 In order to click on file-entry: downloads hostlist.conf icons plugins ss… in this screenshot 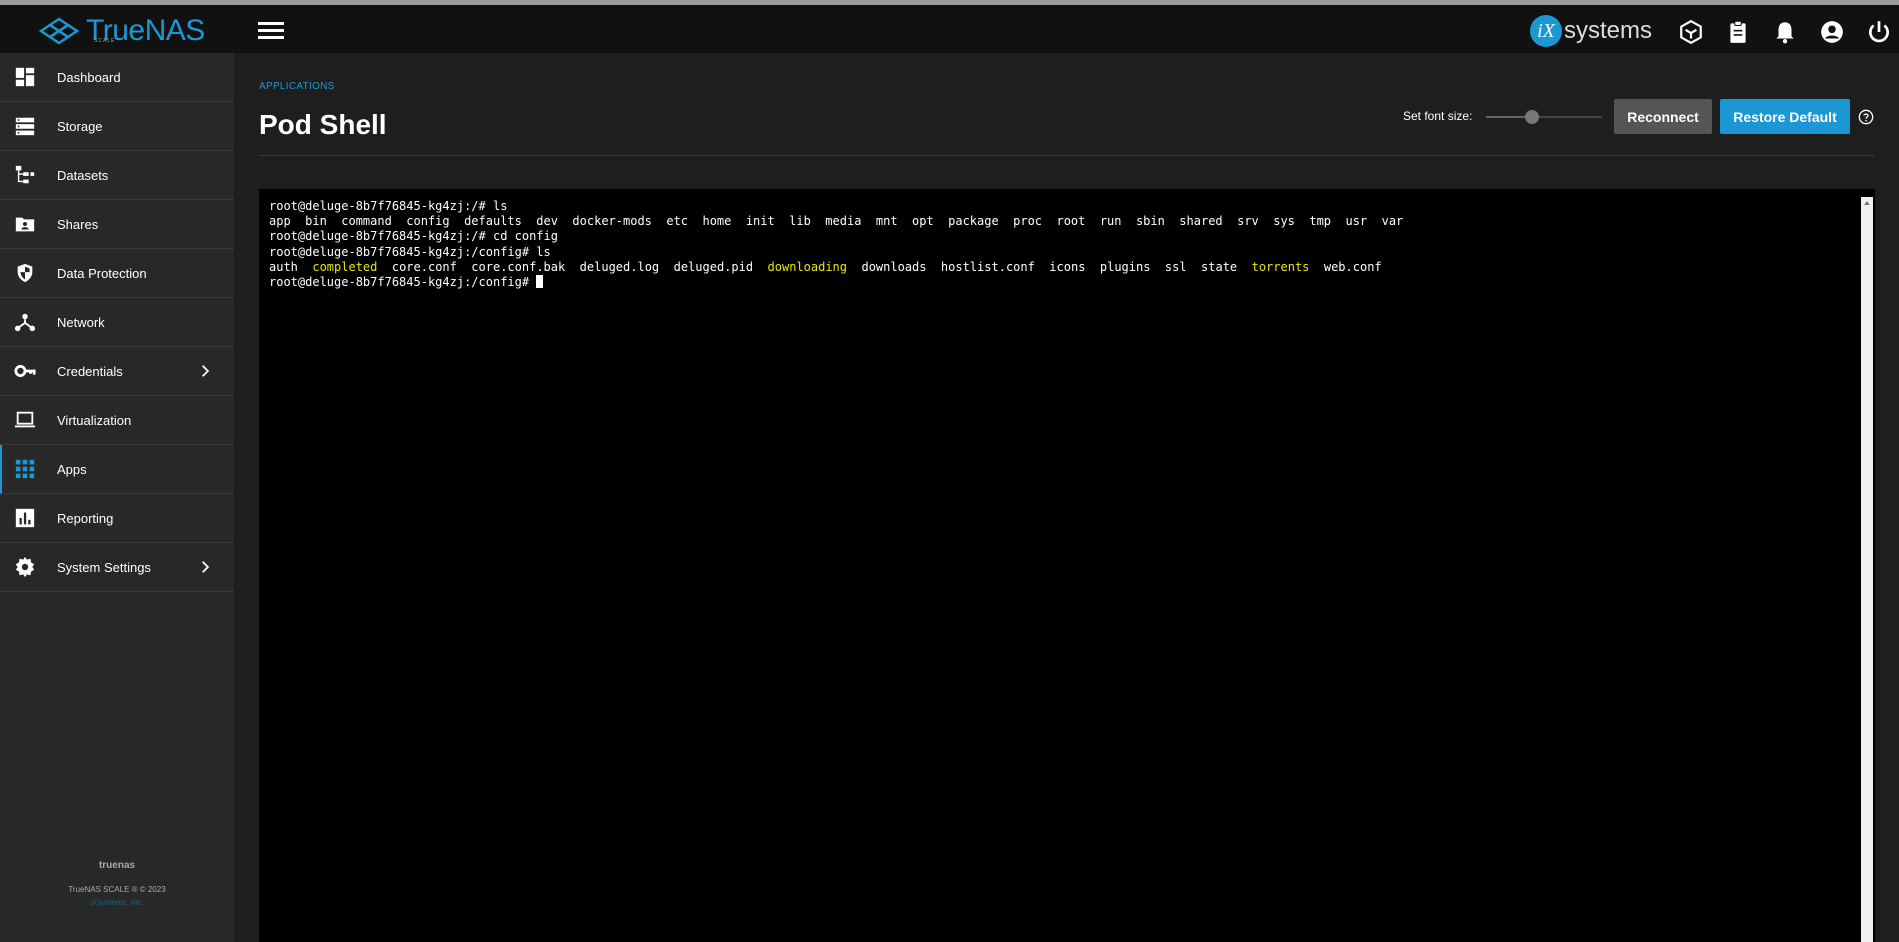, I will do `click(1049, 266)`.